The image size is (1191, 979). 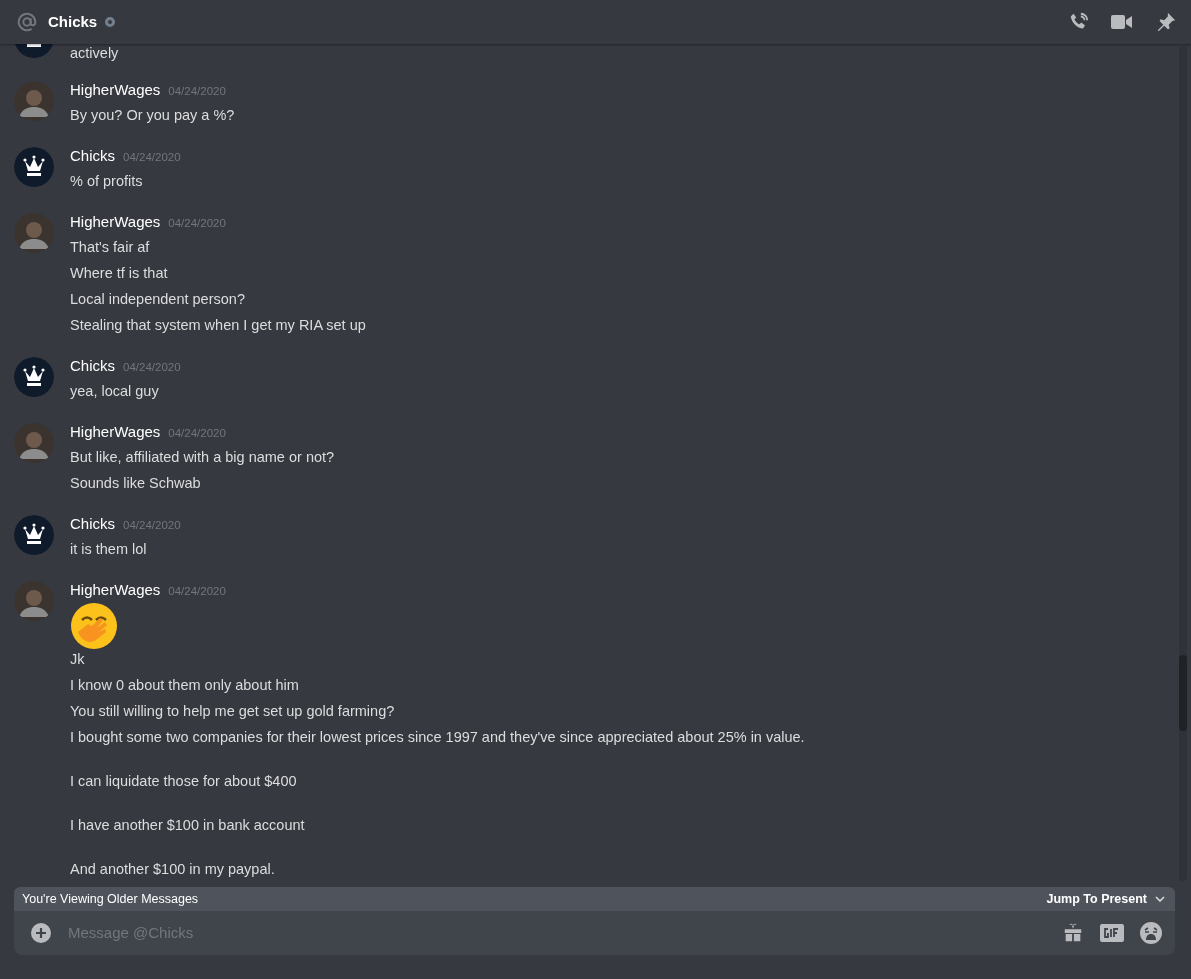 I want to click on message-text: You still willing to help me get set up gold farming?, so click(x=233, y=711).